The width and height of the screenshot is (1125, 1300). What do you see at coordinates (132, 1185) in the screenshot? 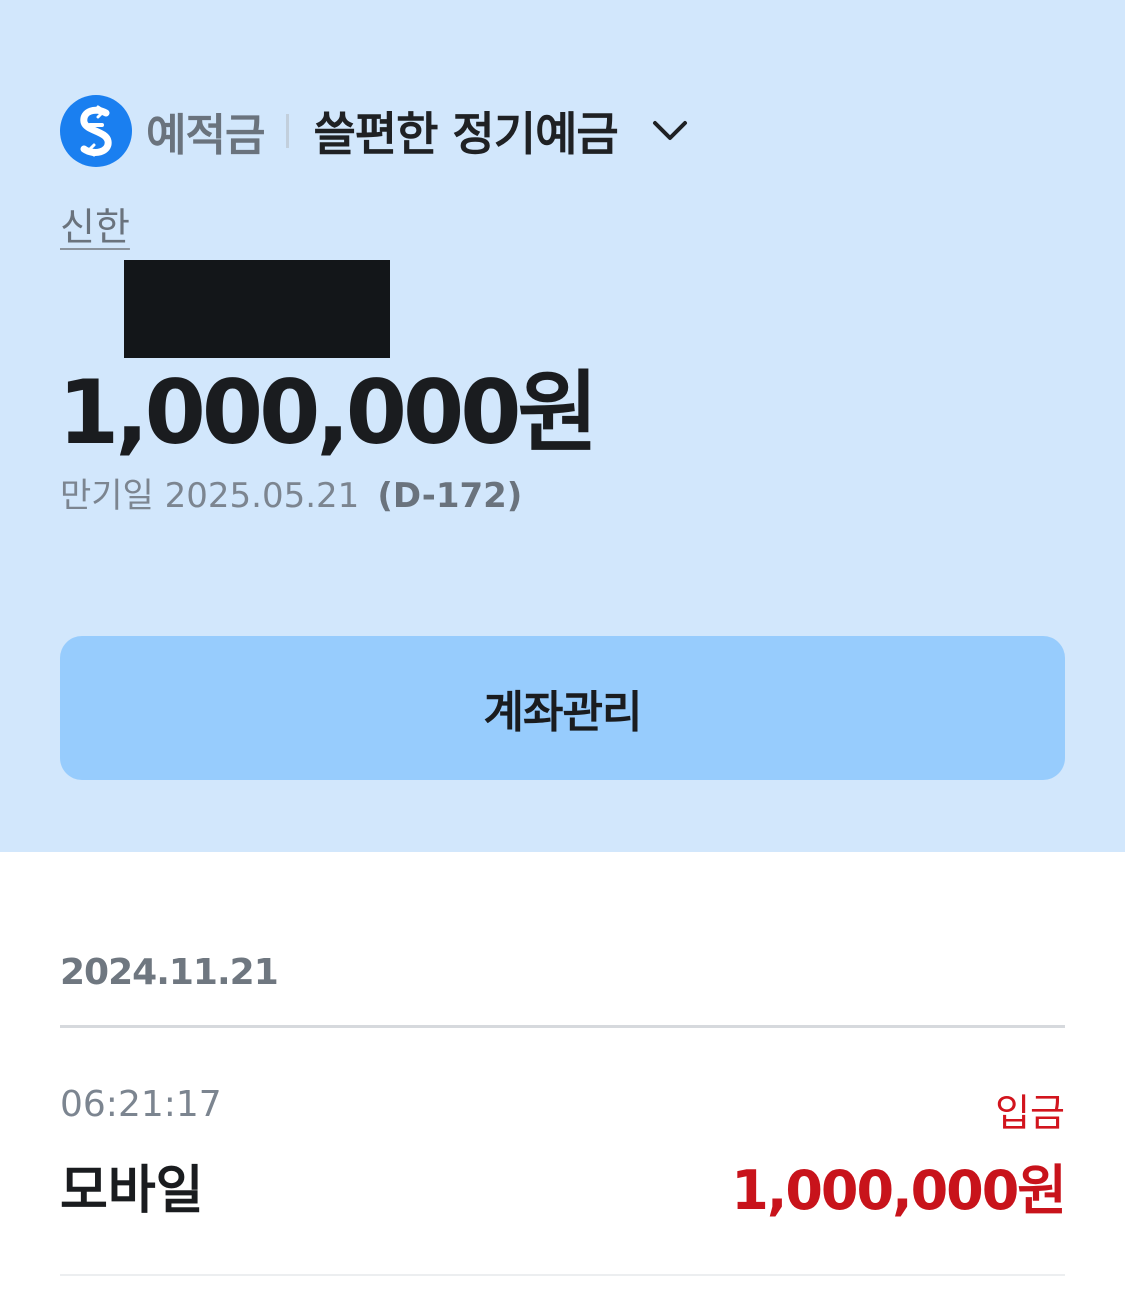
I see `transaction-description: 모바일` at bounding box center [132, 1185].